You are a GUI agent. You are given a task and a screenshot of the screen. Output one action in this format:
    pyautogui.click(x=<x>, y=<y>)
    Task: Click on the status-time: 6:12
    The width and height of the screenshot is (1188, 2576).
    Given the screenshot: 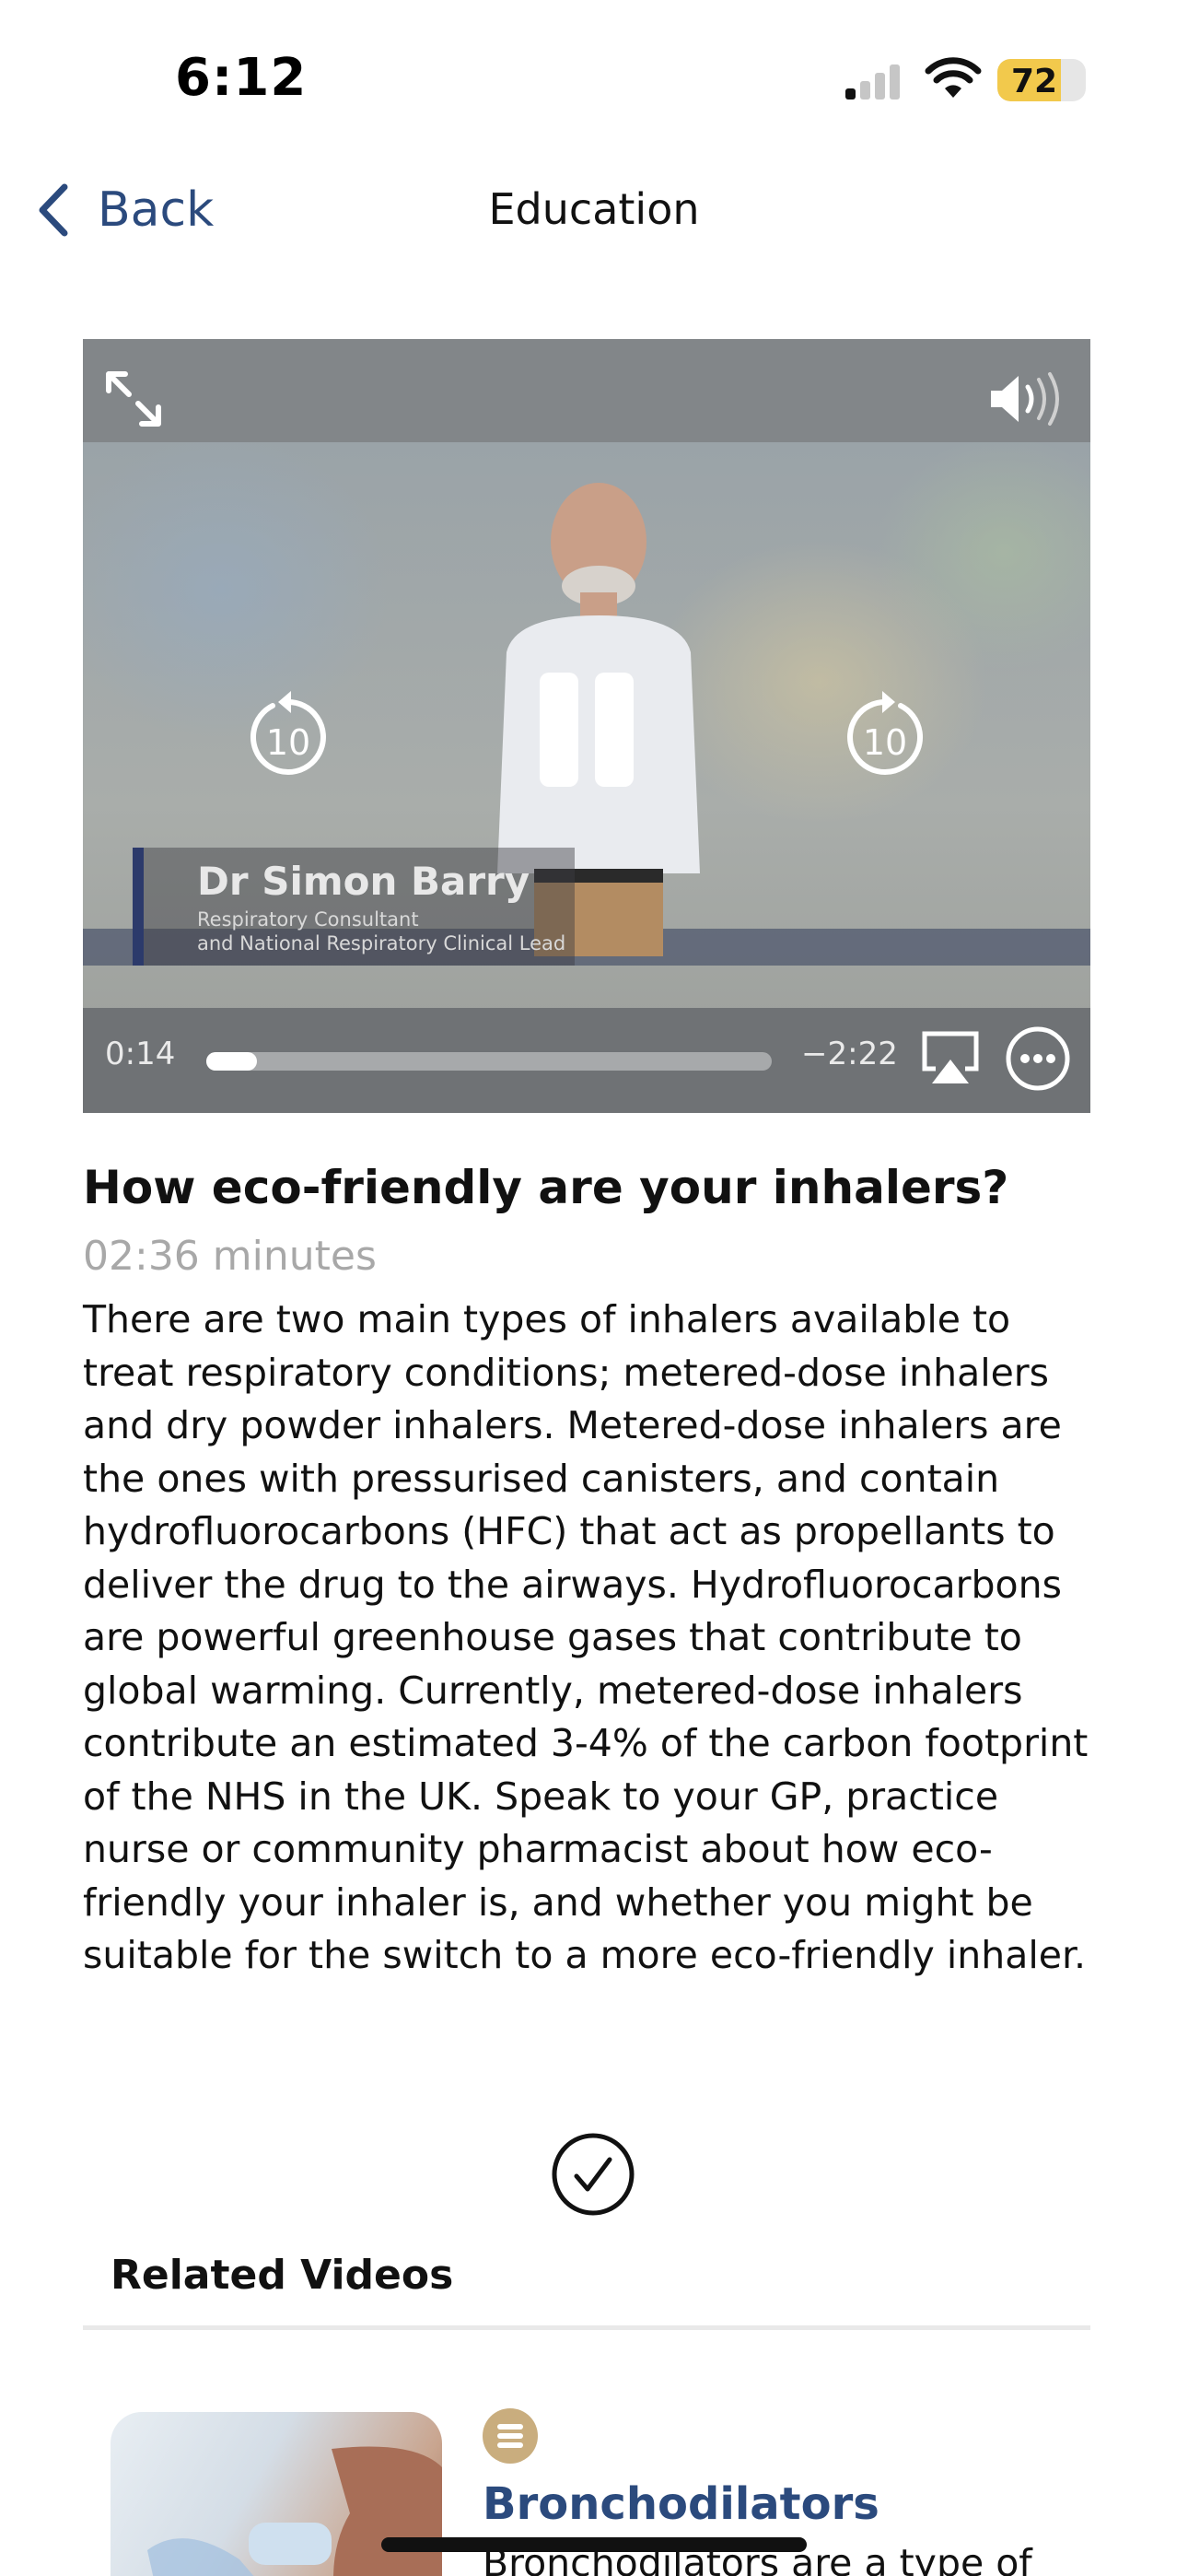 What is the action you would take?
    pyautogui.click(x=242, y=78)
    